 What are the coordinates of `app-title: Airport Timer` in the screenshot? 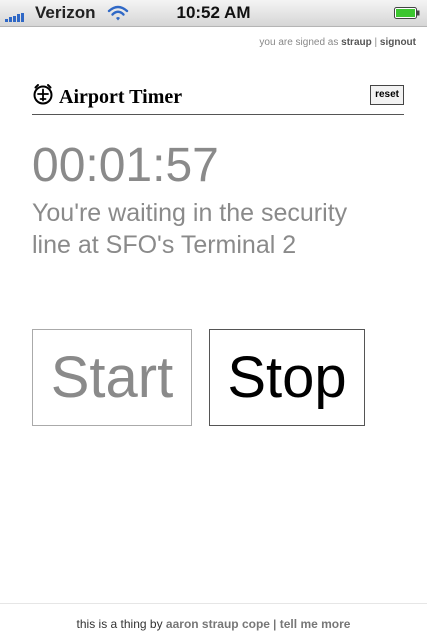 It's located at (121, 97).